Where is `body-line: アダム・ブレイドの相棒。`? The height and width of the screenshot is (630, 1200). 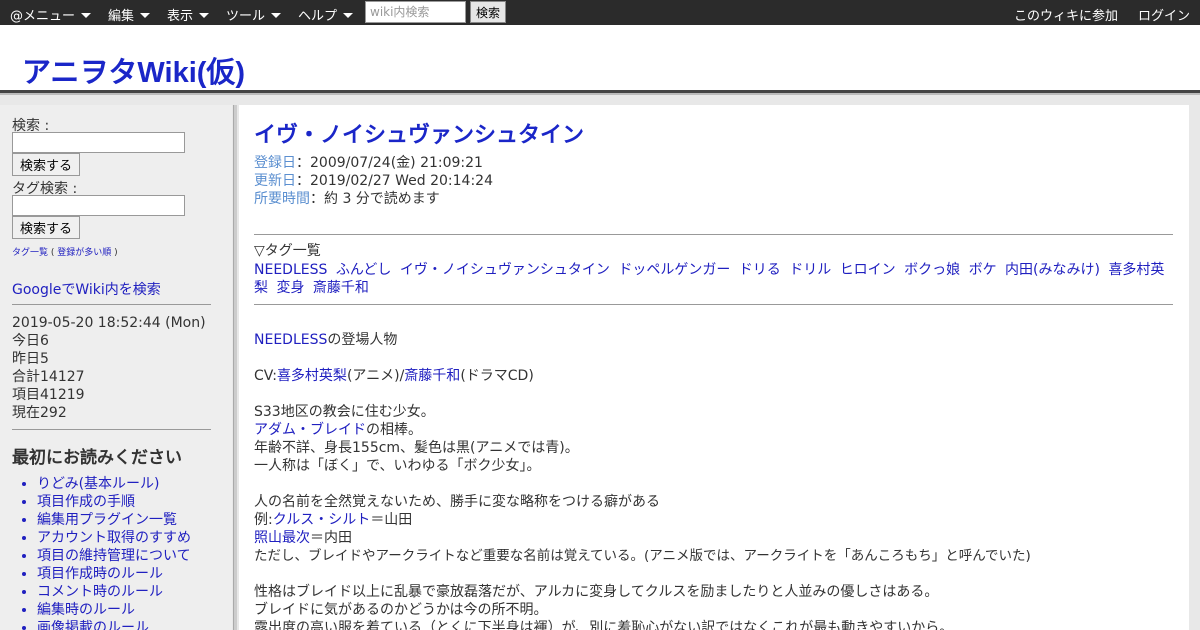 body-line: アダム・ブレイドの相棒。 is located at coordinates (338, 430).